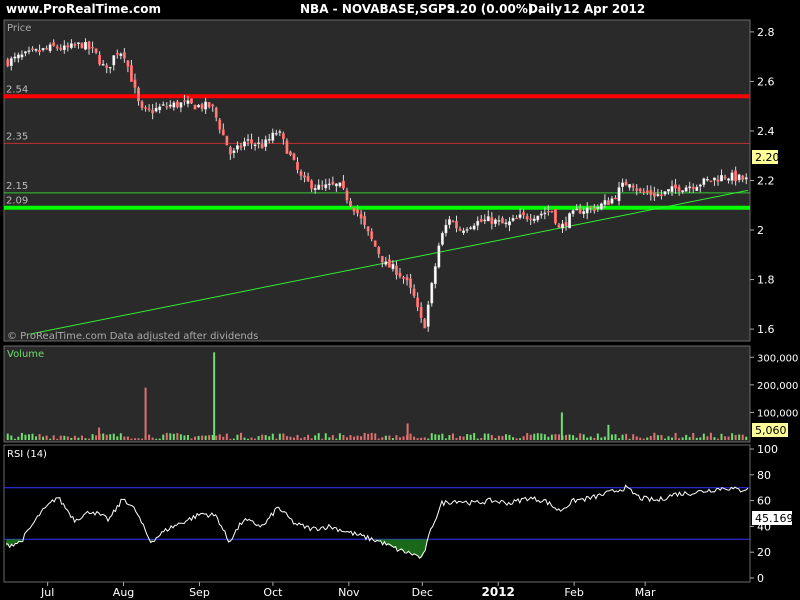 The height and width of the screenshot is (600, 800). I want to click on x-axis-label-2012: 2012, so click(498, 592).